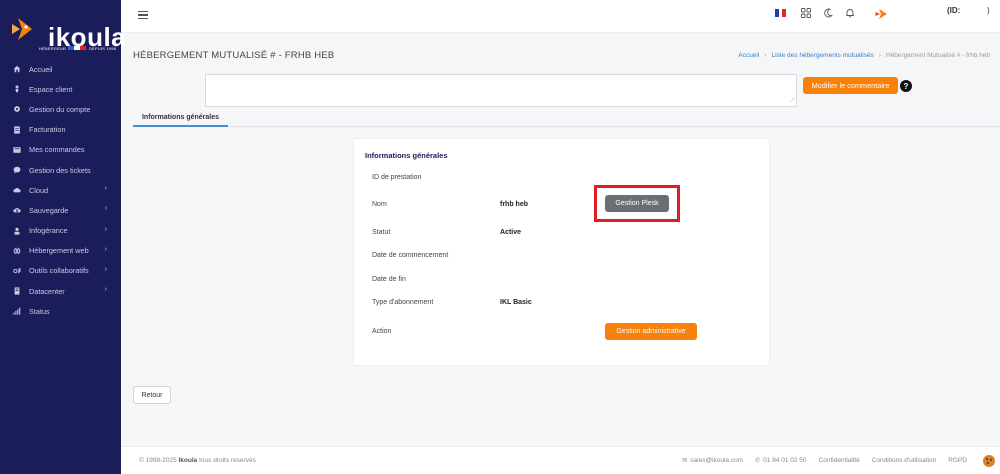  I want to click on apps-grid-icon, so click(806, 13).